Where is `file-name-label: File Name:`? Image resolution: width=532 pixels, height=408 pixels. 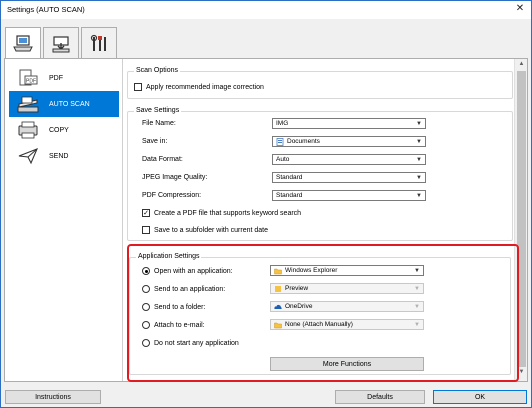 file-name-label: File Name: is located at coordinates (159, 123).